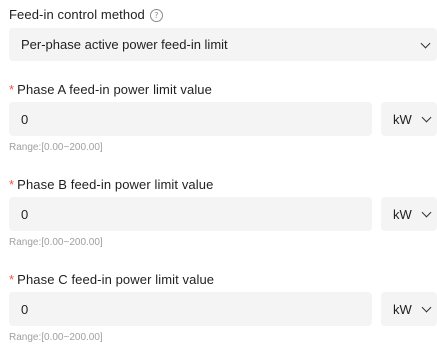 This screenshot has height=345, width=437. Describe the element at coordinates (115, 184) in the screenshot. I see `phase-b-label-text: Phase B feed-in power limit value` at that location.